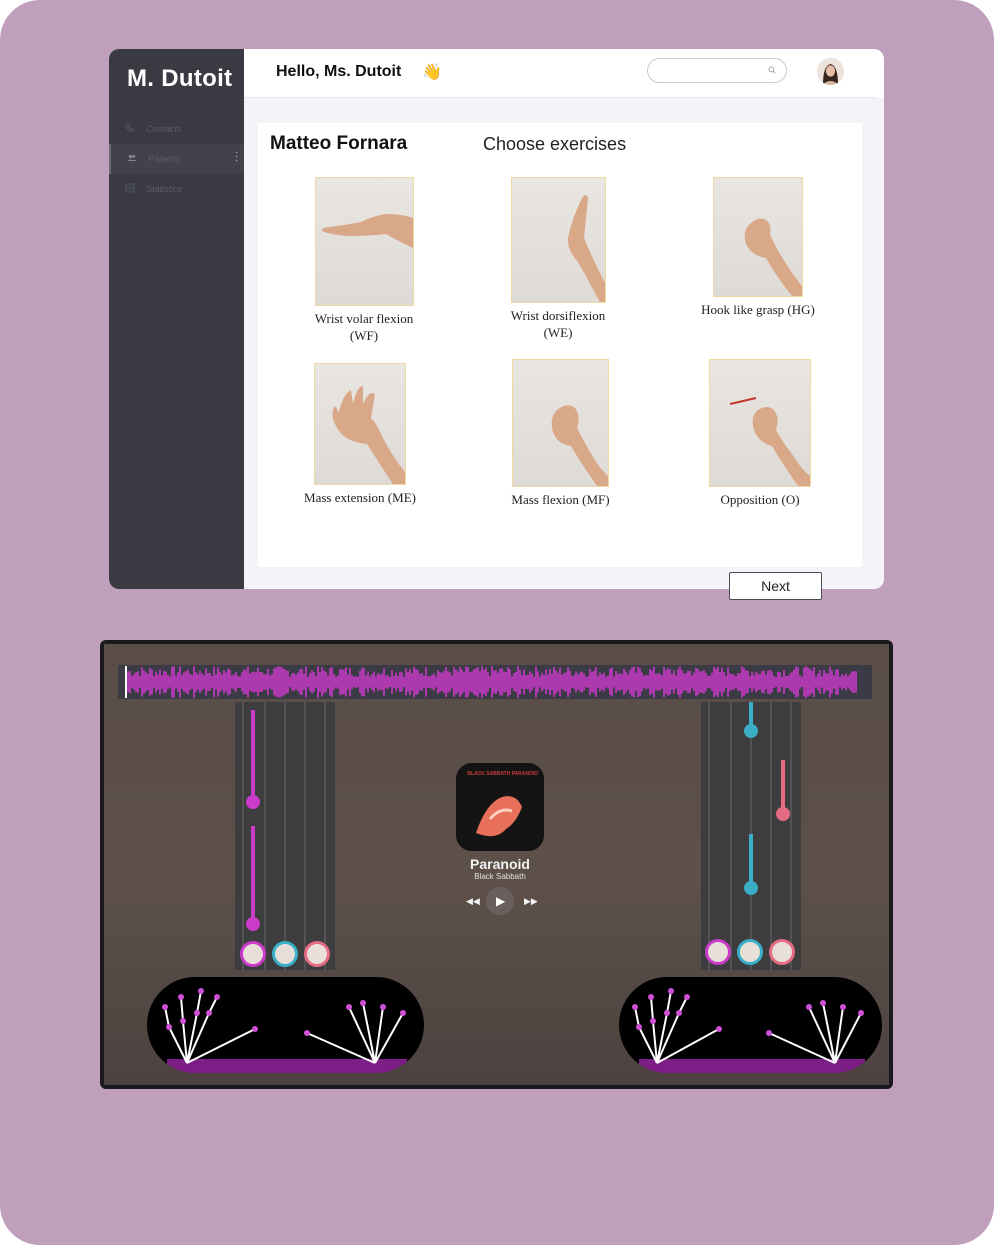  Describe the element at coordinates (285, 954) in the screenshot. I see `target-dorsiflexion-left` at that location.